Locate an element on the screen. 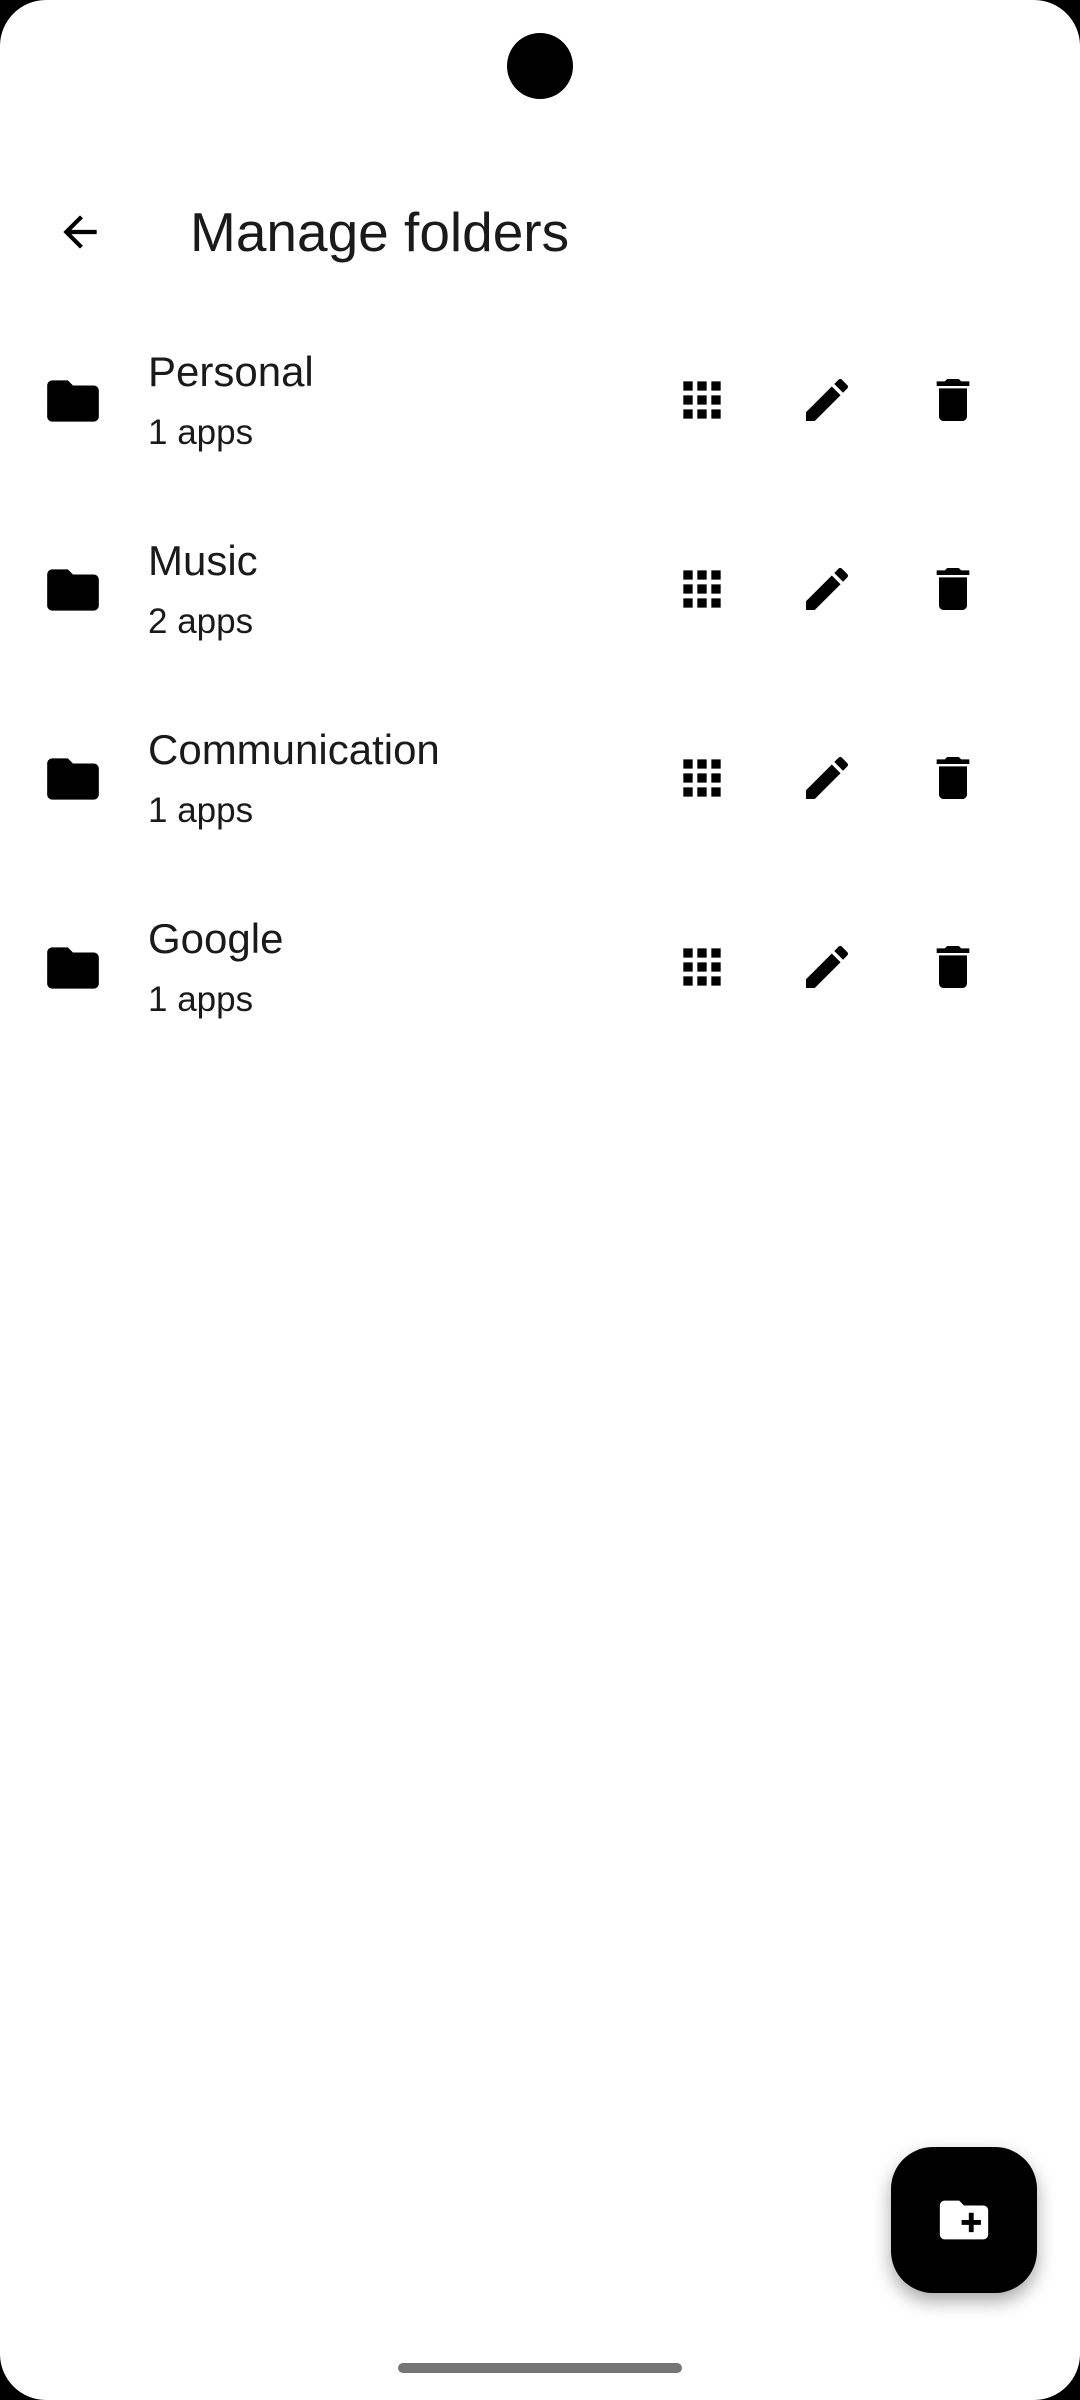 The height and width of the screenshot is (2400, 1080). back-button is located at coordinates (80, 232).